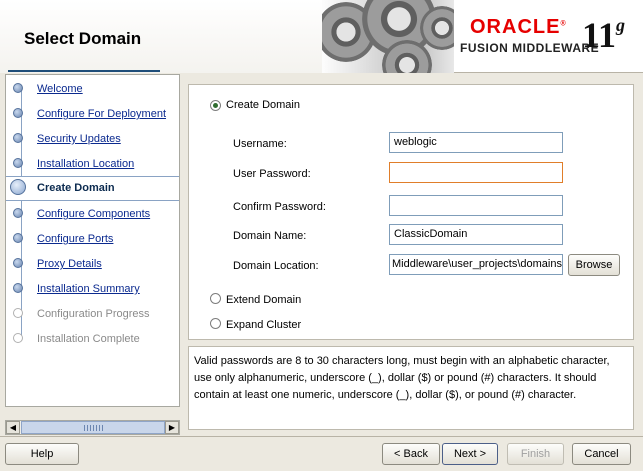 The image size is (643, 471). I want to click on browse-button: Browse, so click(594, 265).